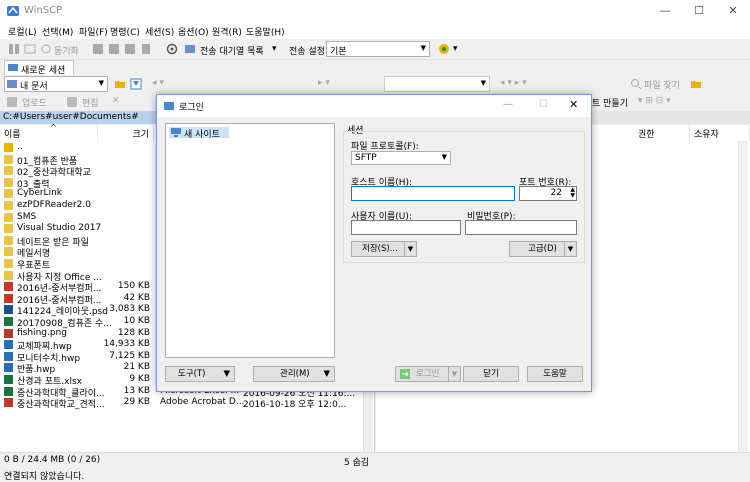  What do you see at coordinates (491, 374) in the screenshot?
I see `close-button: 닫기` at bounding box center [491, 374].